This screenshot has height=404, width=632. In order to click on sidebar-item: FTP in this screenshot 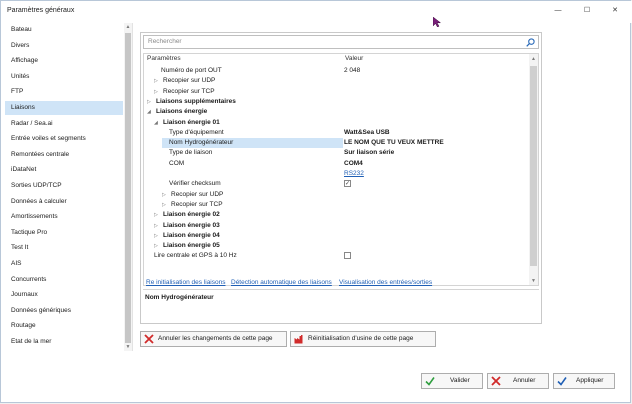, I will do `click(64, 92)`.